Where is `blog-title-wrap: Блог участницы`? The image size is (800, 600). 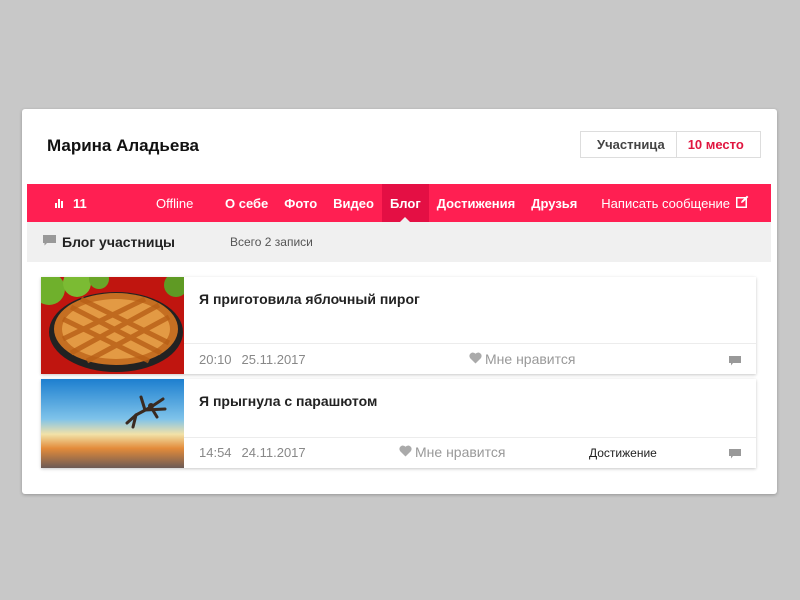 blog-title-wrap: Блог участницы is located at coordinates (109, 242).